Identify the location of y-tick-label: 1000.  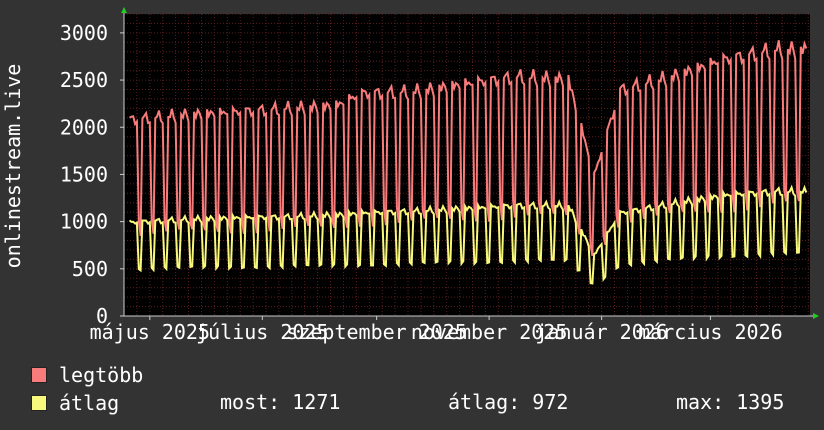
(84, 222).